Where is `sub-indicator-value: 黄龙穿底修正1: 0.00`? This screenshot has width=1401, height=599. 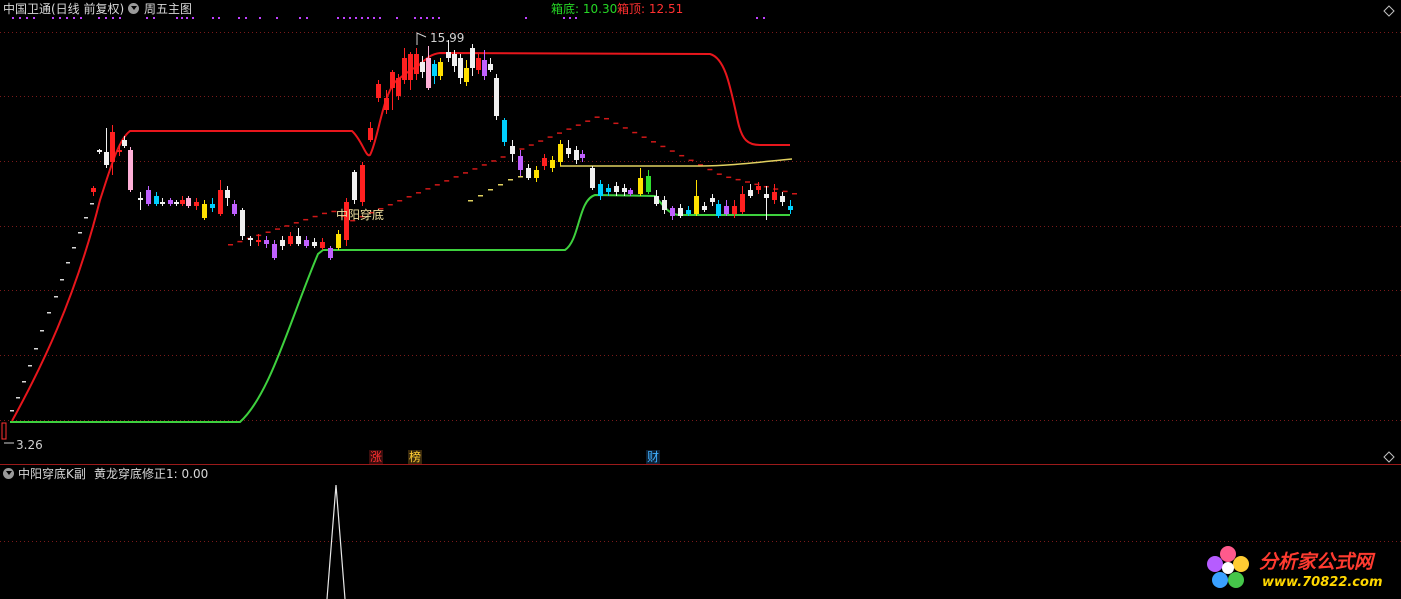 sub-indicator-value: 黄龙穿底修正1: 0.00 is located at coordinates (151, 474).